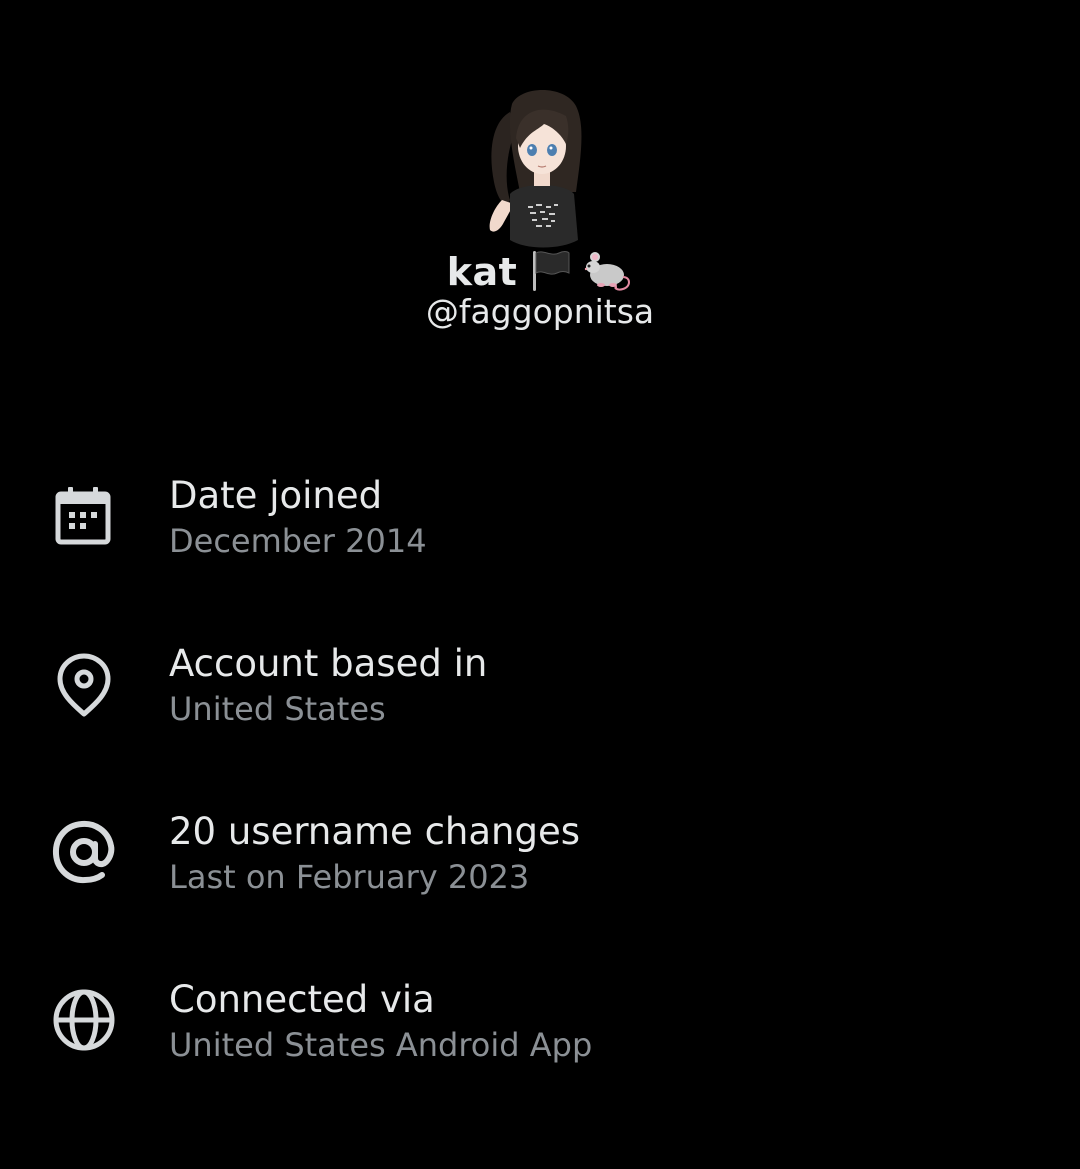  Describe the element at coordinates (375, 831) in the screenshot. I see `info-title: 20 username changes` at that location.